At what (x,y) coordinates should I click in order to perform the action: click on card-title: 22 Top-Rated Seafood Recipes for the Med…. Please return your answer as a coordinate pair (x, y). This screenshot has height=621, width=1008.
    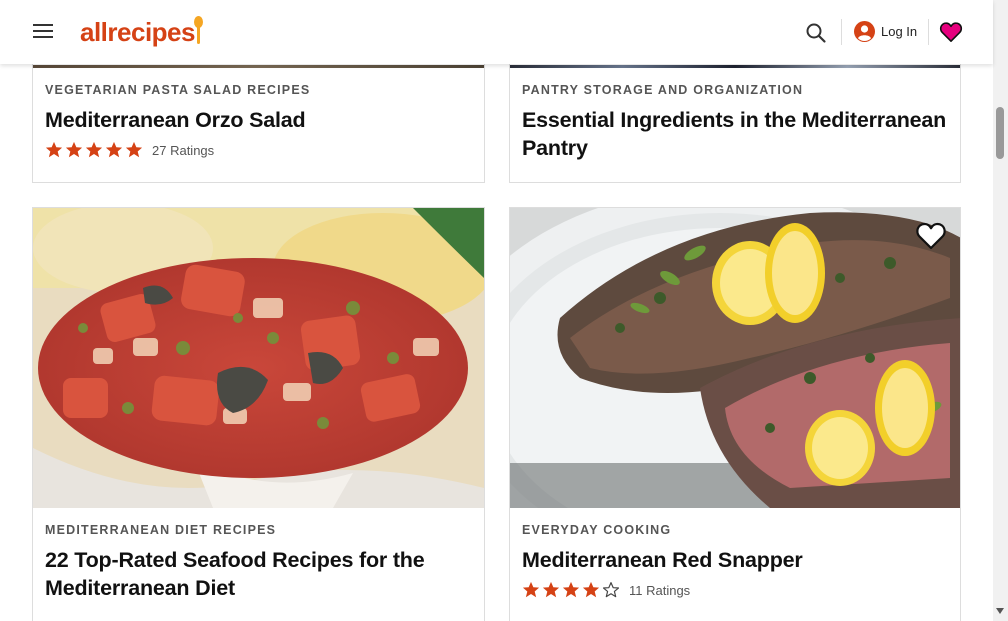
    Looking at the image, I should click on (235, 574).